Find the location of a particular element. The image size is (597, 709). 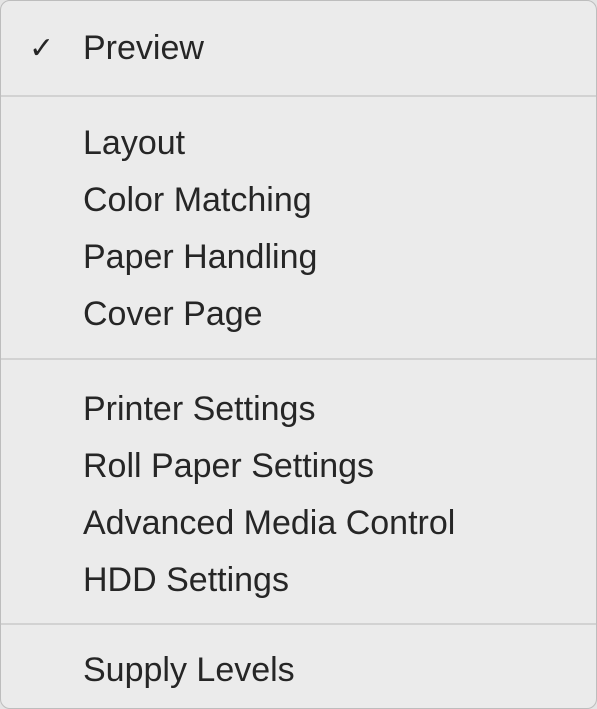

menu-item-supply-levels: Supply Levels is located at coordinates (298, 670).